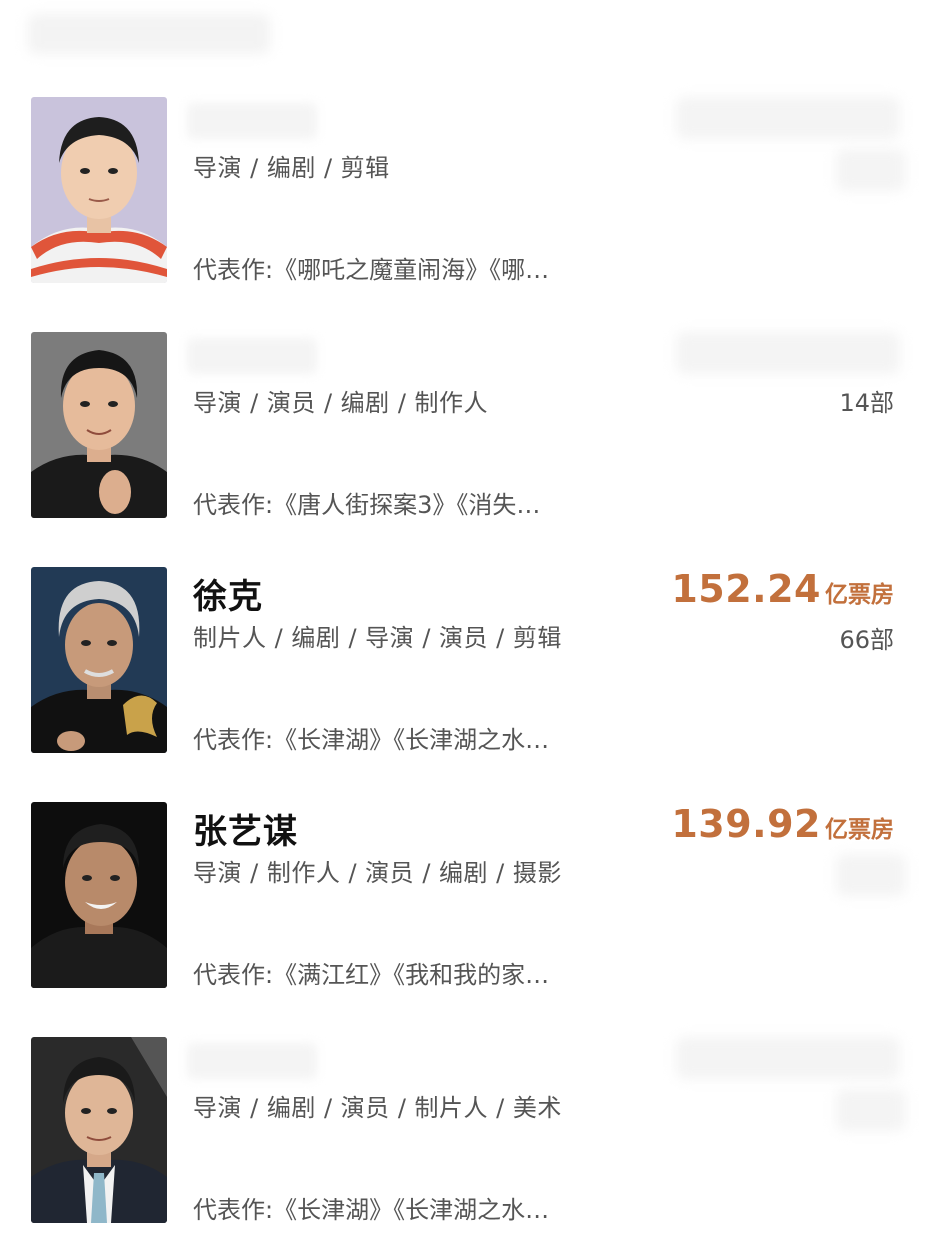 The image size is (928, 1251). Describe the element at coordinates (746, 824) in the screenshot. I see `box-office-value: 139.92` at that location.